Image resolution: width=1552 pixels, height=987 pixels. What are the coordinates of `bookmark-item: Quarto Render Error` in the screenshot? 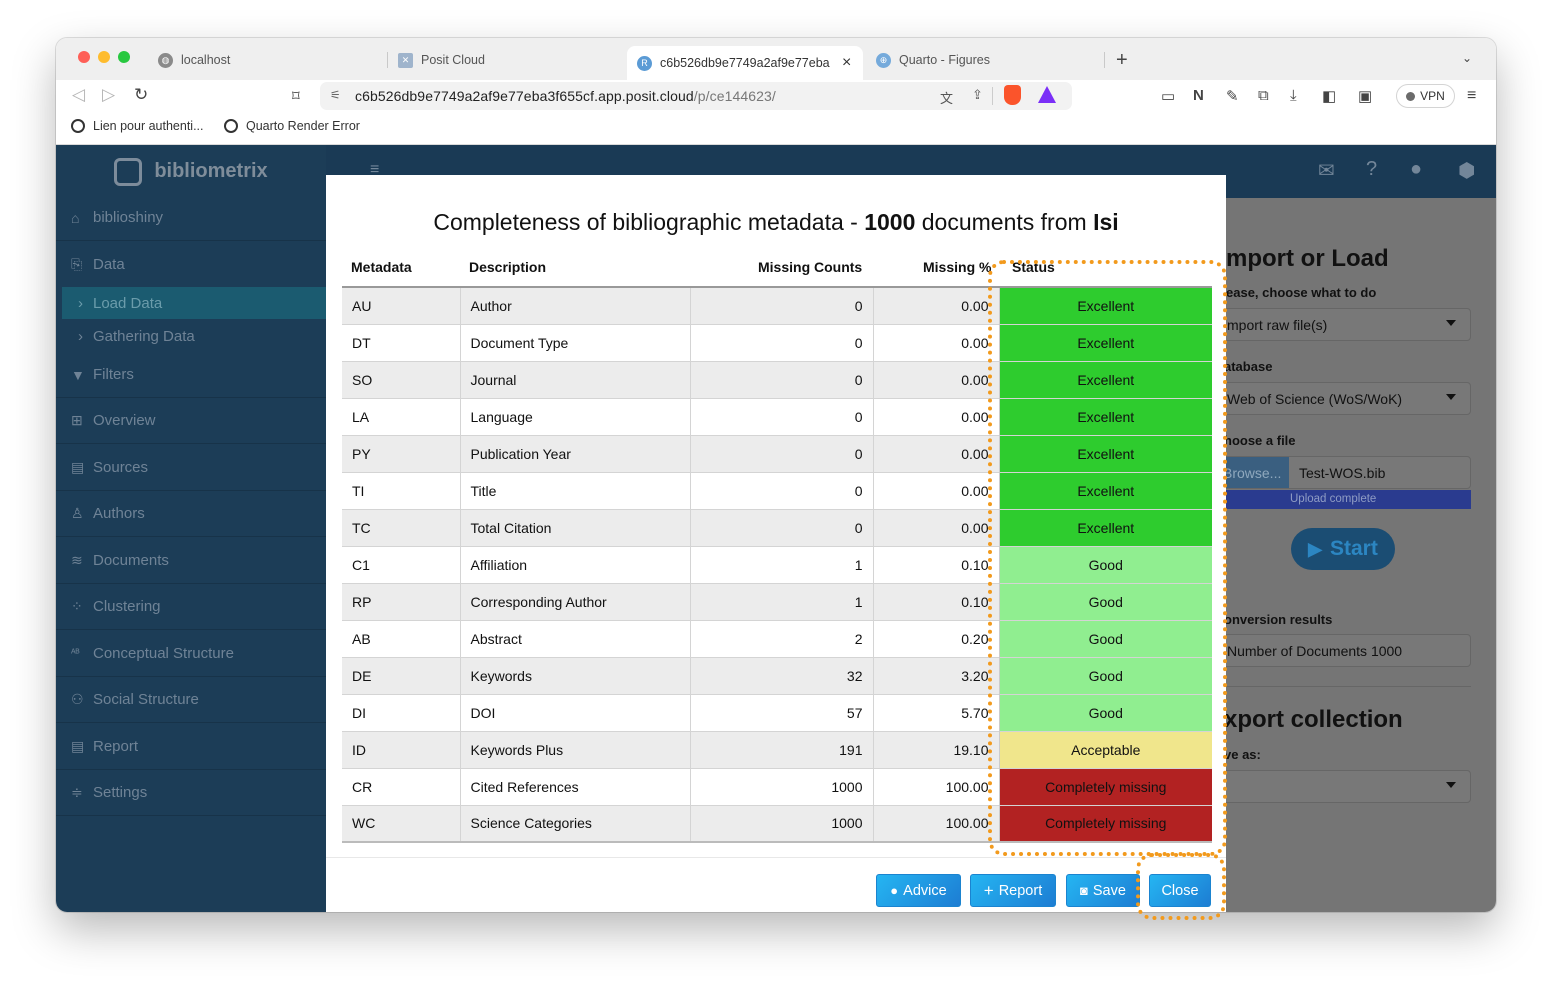 It's located at (292, 126).